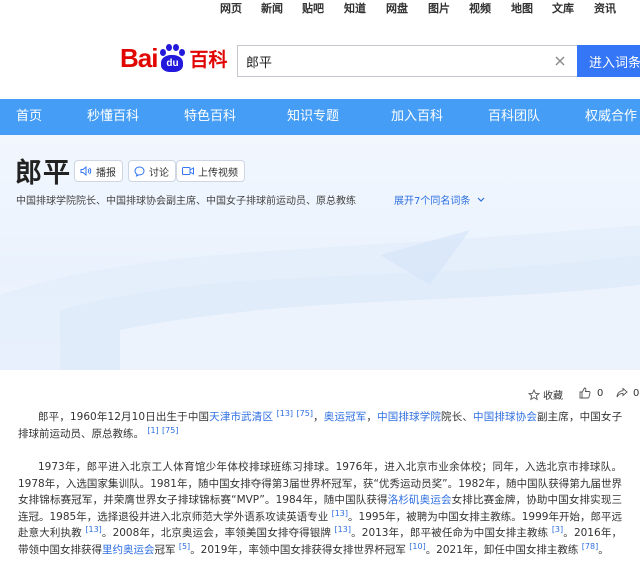 This screenshot has width=640, height=586. Describe the element at coordinates (563, 8) in the screenshot. I see `top-link-wenku: 文库` at that location.